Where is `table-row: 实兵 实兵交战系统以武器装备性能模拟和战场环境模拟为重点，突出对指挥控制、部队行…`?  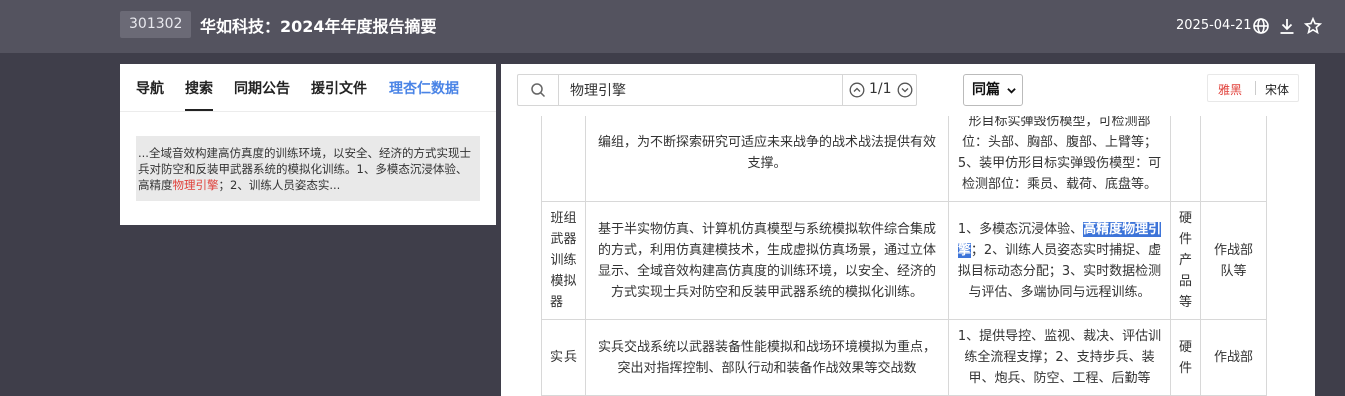
table-row: 实兵 实兵交战系统以武器装备性能模拟和战场环境模拟为重点，突出对指挥控制、部队行… is located at coordinates (904, 357).